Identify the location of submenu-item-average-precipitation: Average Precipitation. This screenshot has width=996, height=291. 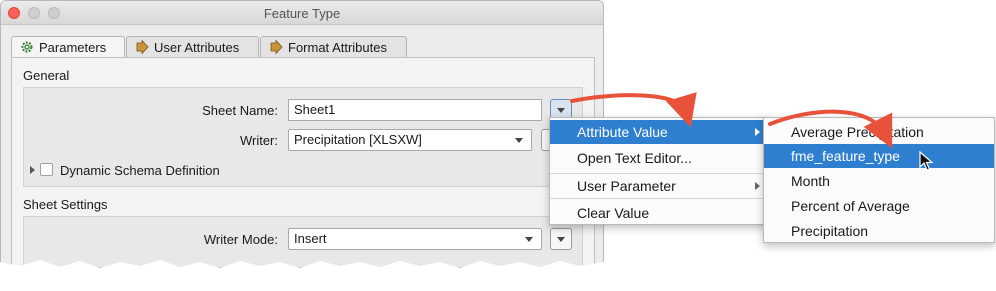
(879, 132).